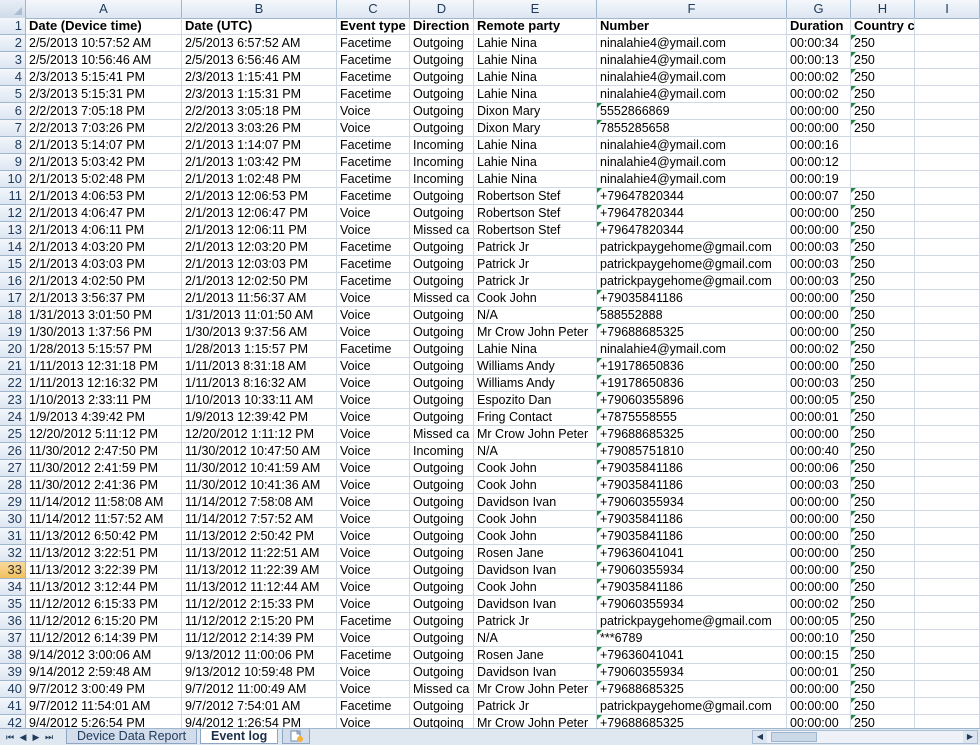 Image resolution: width=980 pixels, height=747 pixels. I want to click on table-cell: Robertson Stef, so click(535, 213).